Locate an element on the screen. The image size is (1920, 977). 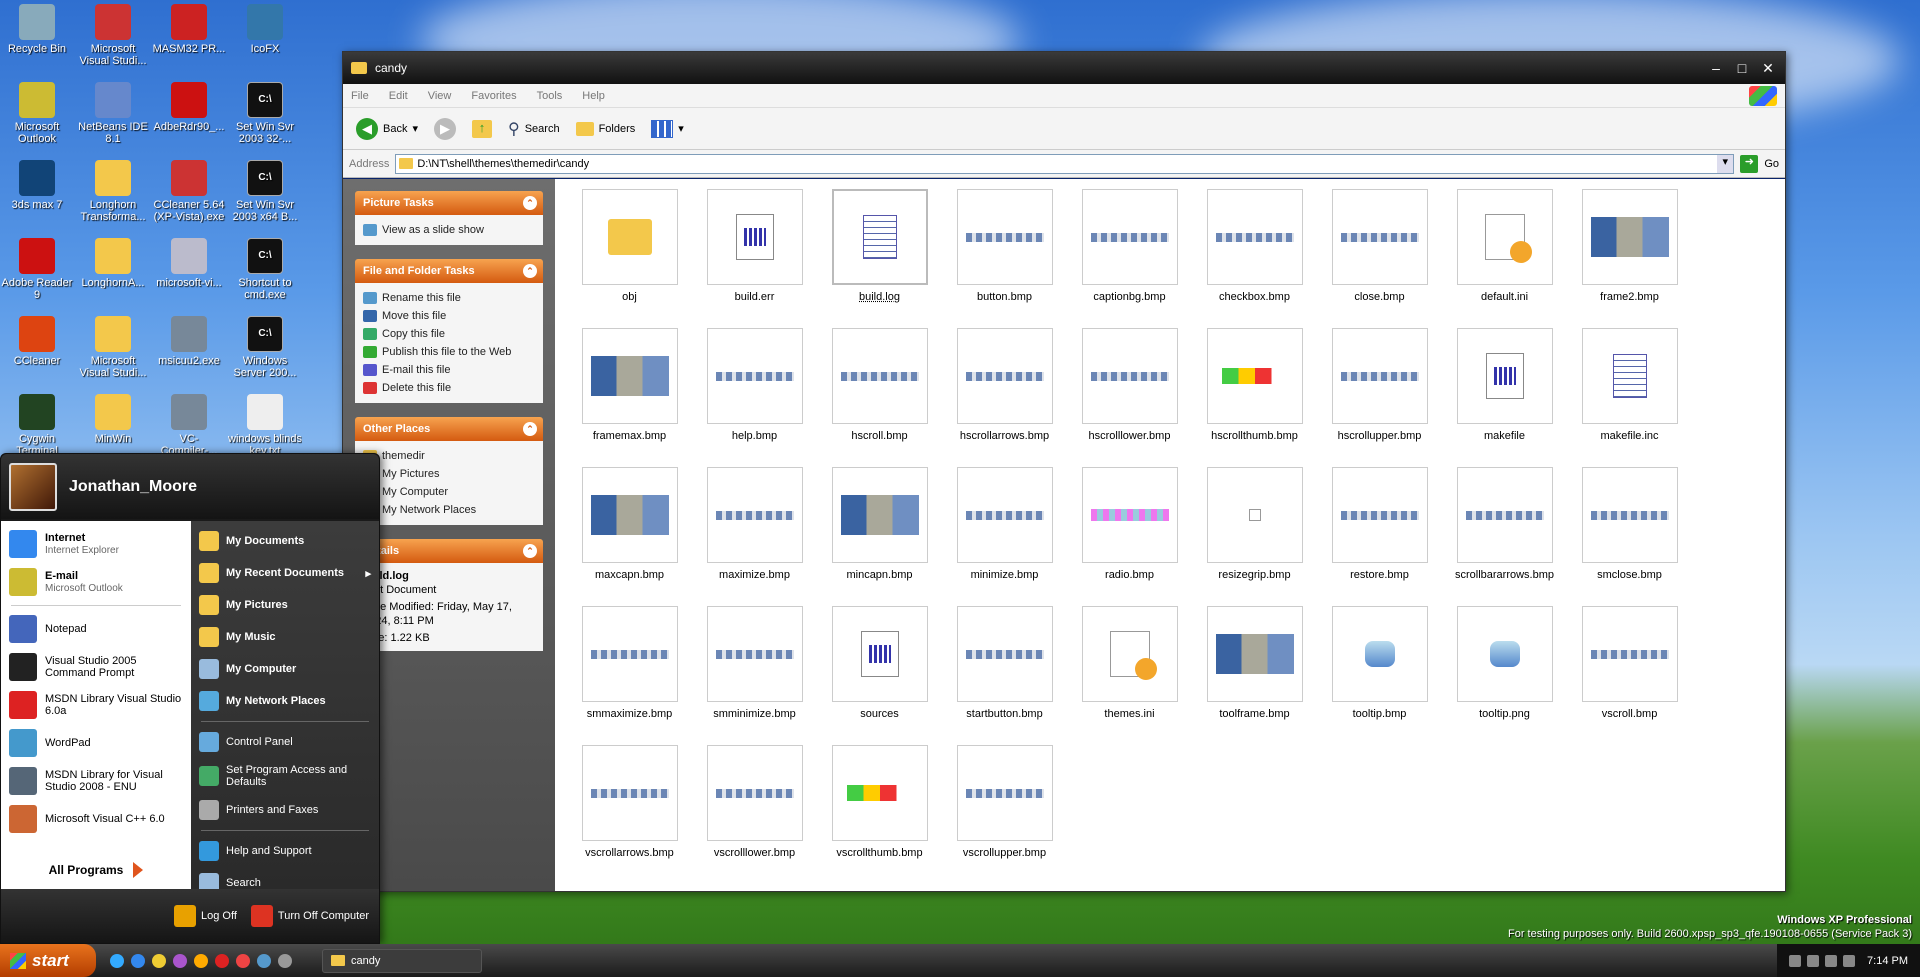
file-item: toolframe.bmp is located at coordinates (1254, 675).